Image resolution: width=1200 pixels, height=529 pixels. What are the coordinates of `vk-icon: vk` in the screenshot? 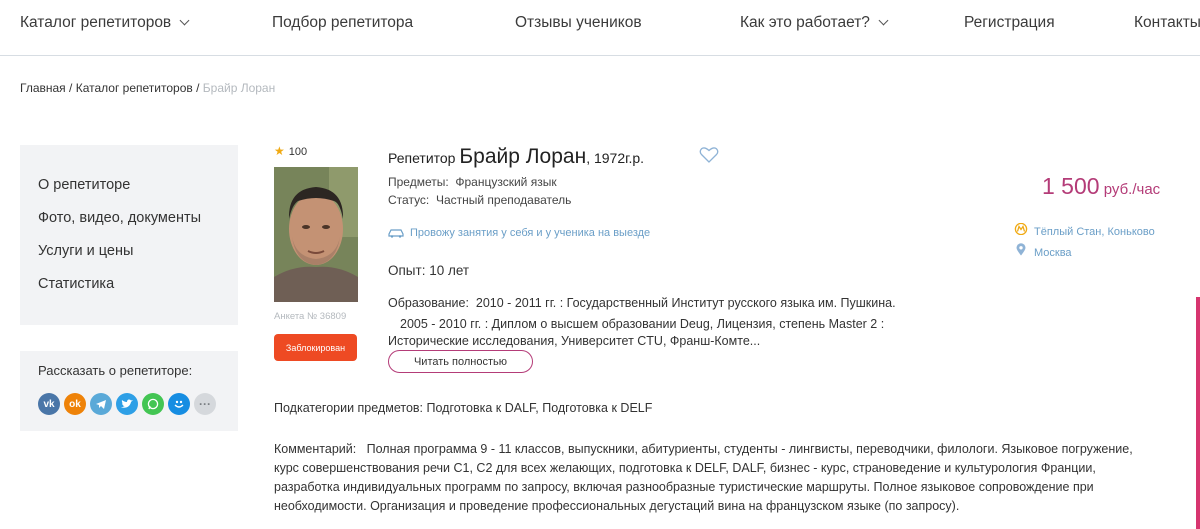 It's located at (49, 404).